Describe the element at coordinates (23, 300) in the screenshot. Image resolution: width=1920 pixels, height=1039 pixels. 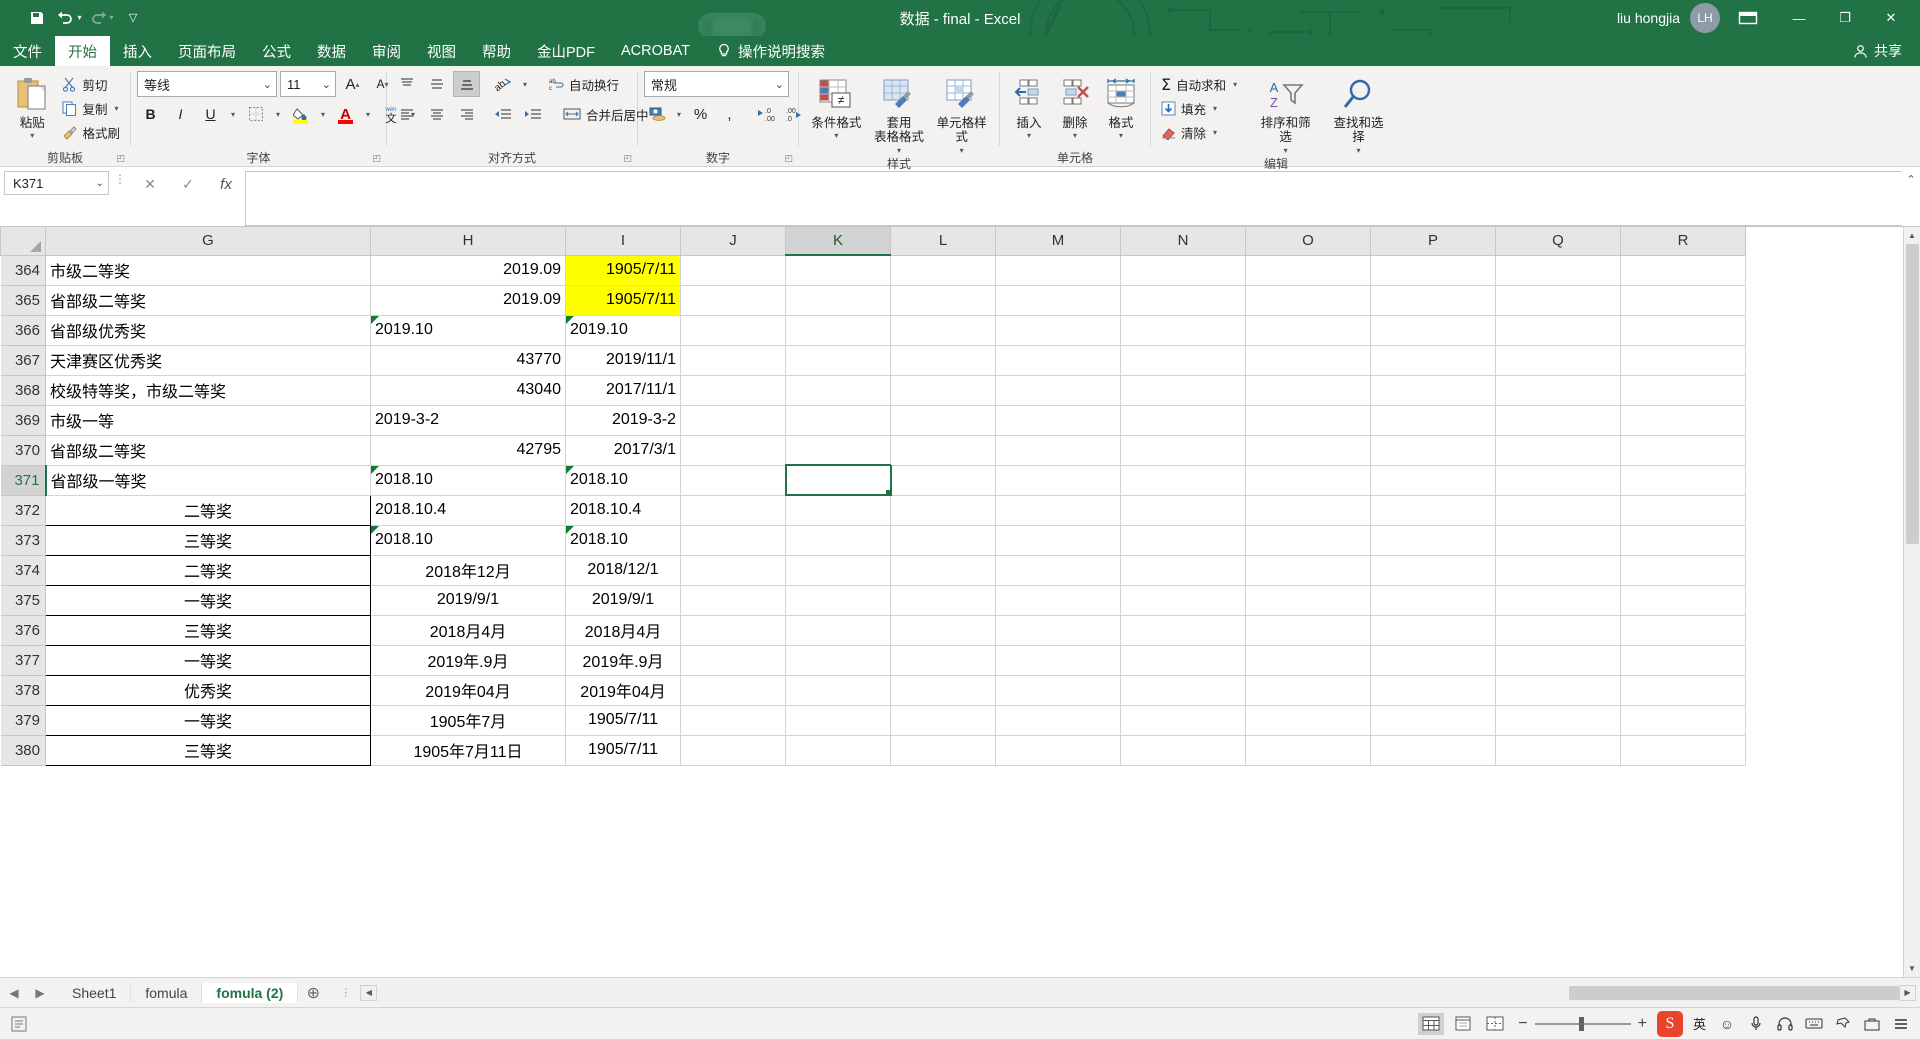
I see `row-header-365: 365` at that location.